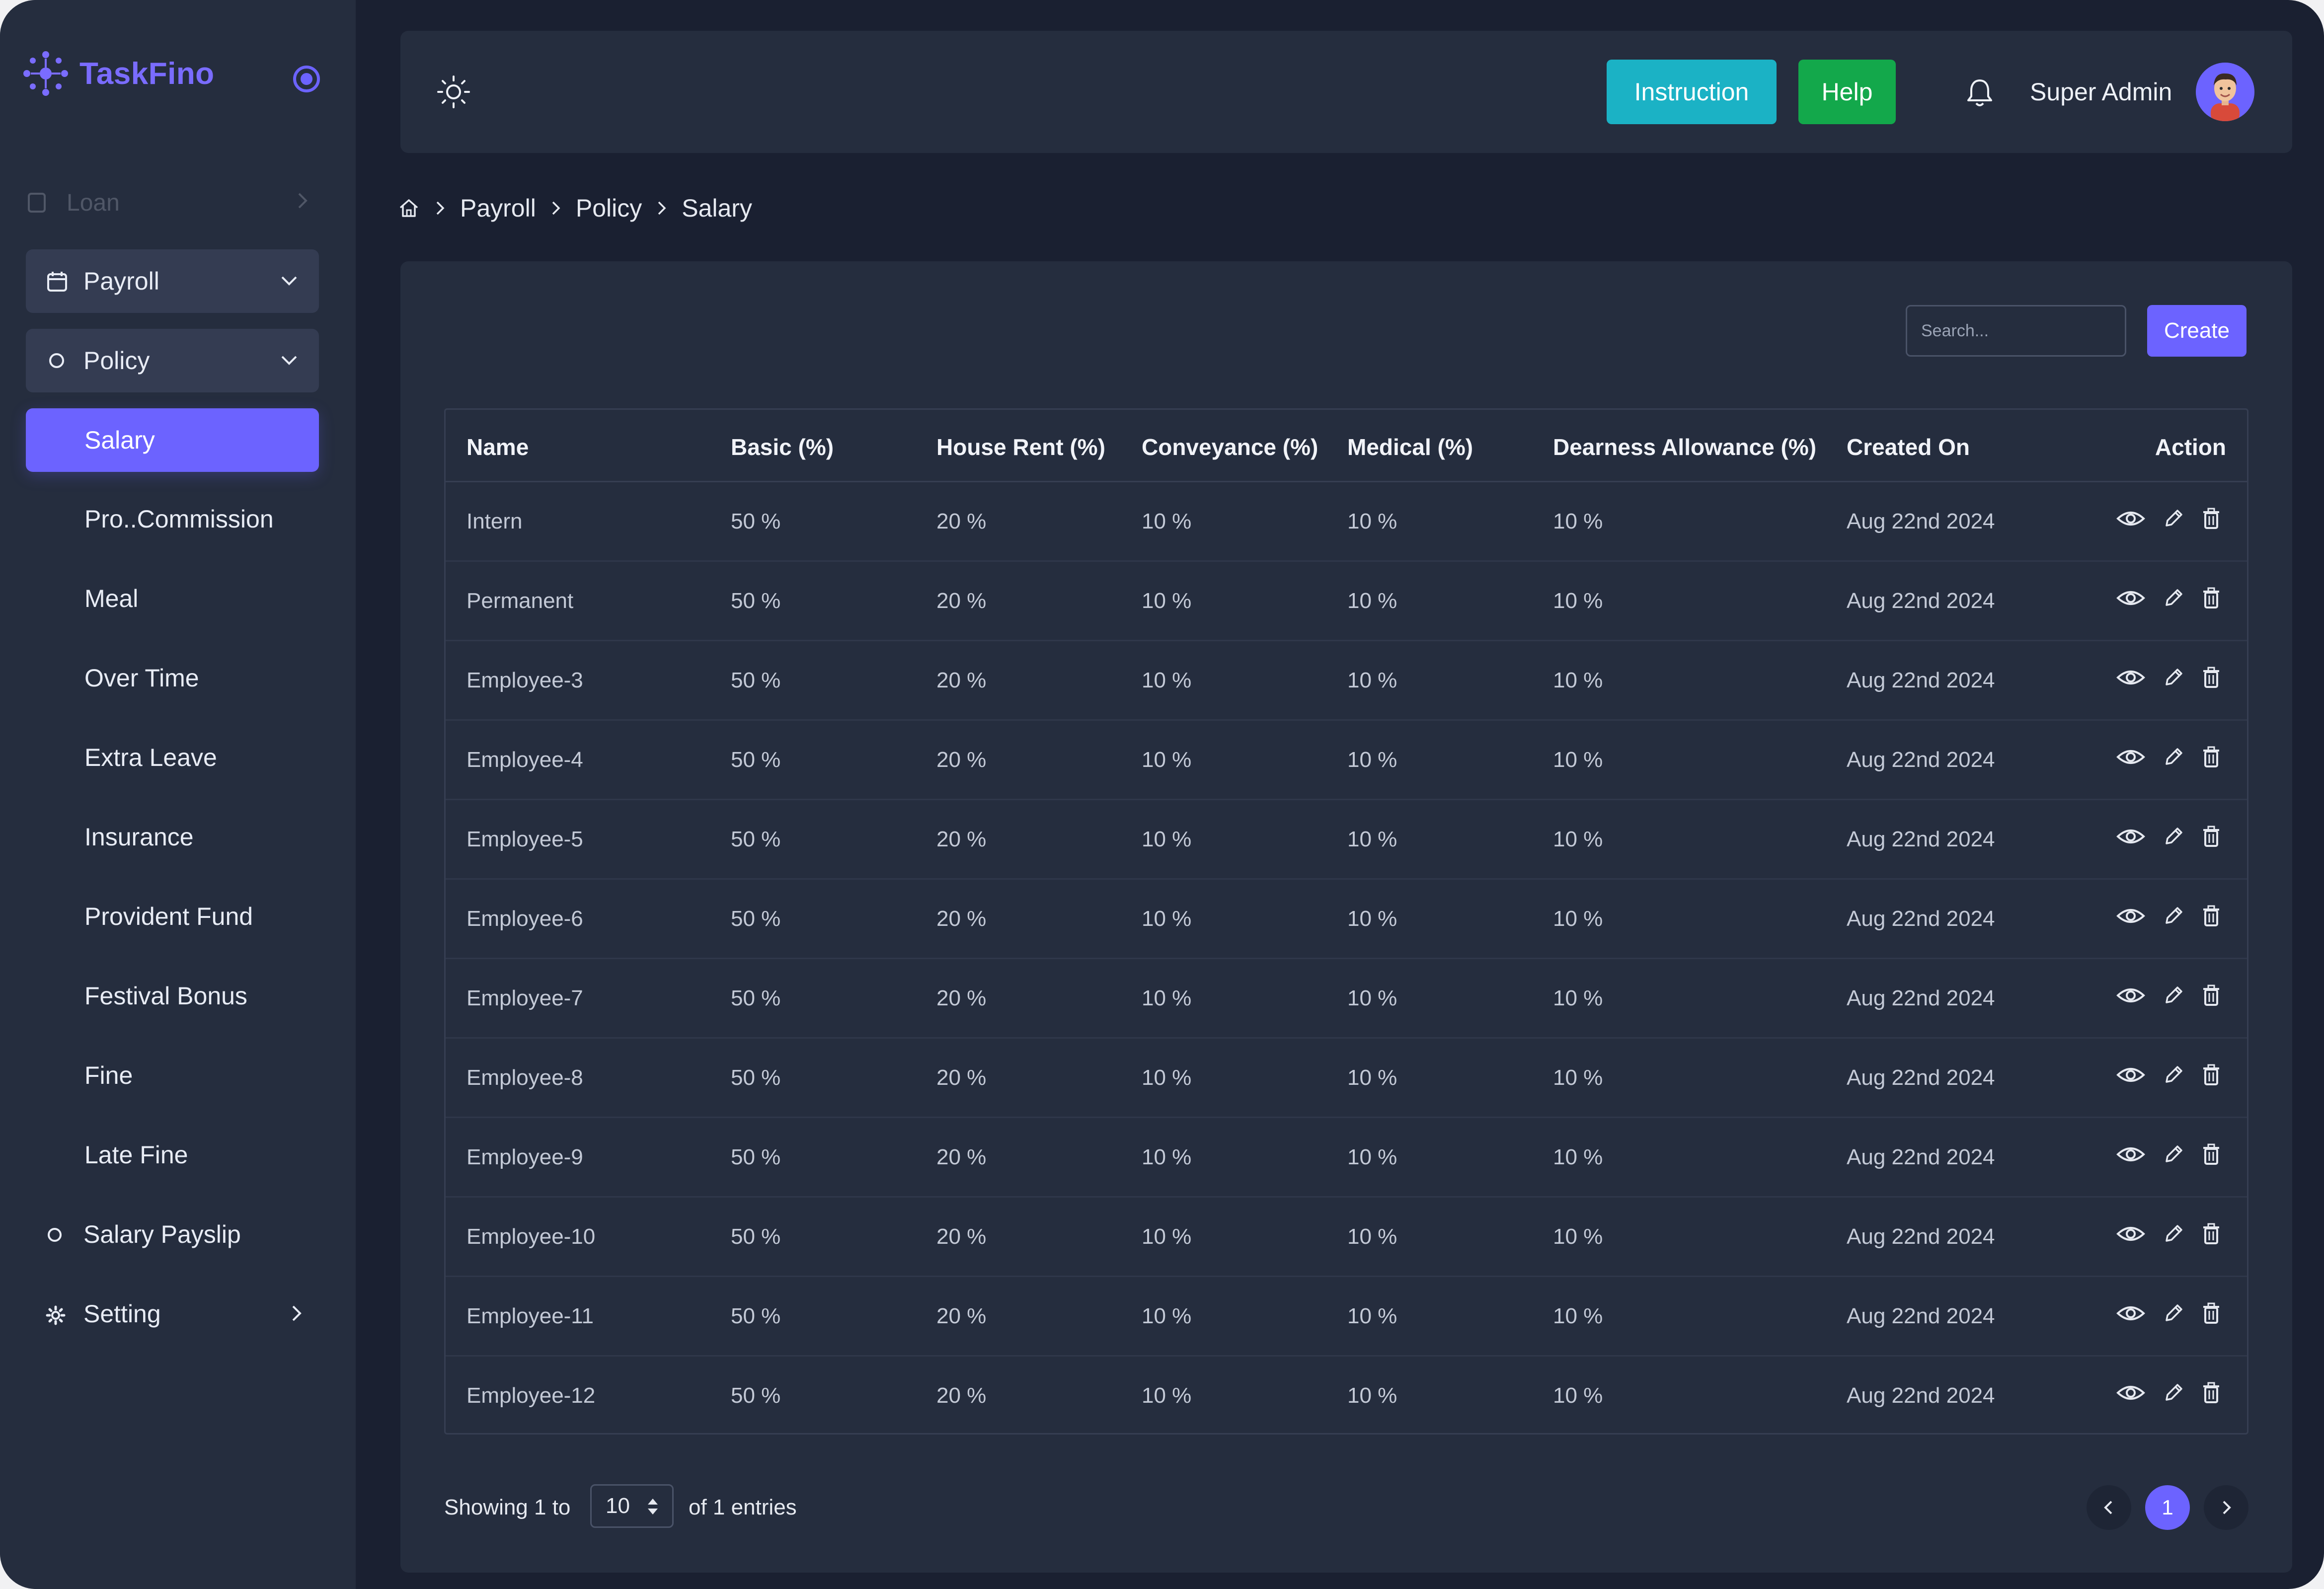  Describe the element at coordinates (782, 447) in the screenshot. I see `column-header-basic: Basic (%)` at that location.